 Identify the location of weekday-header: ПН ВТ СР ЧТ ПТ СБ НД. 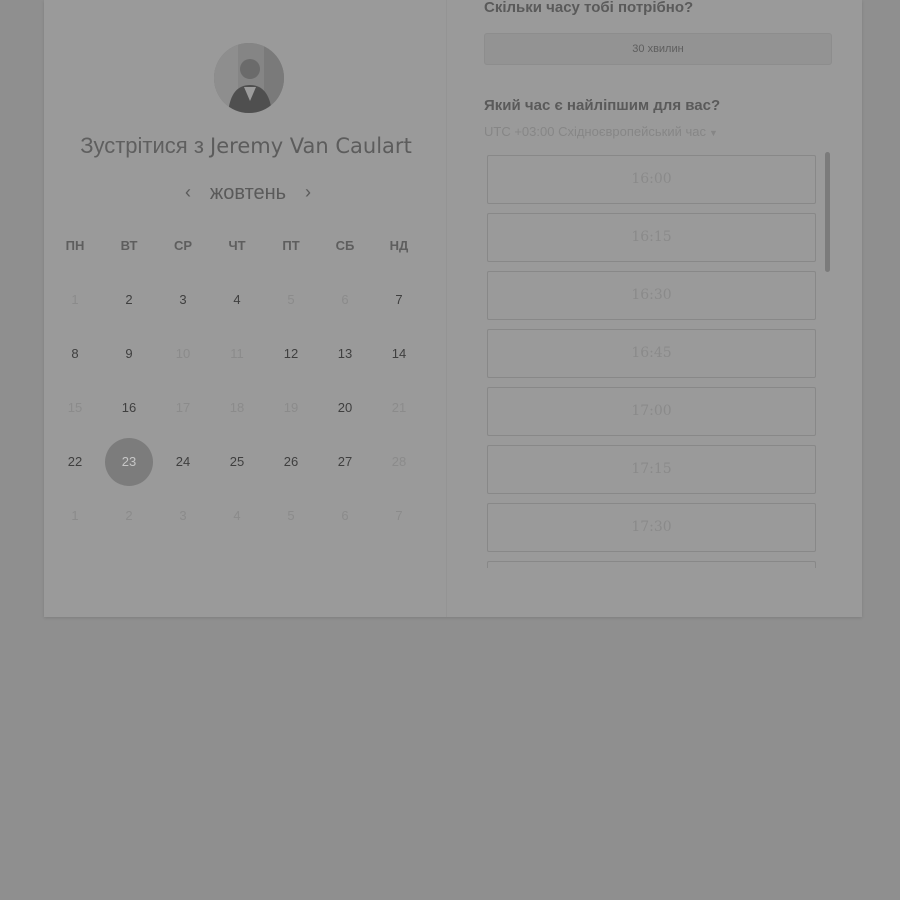
(246, 248).